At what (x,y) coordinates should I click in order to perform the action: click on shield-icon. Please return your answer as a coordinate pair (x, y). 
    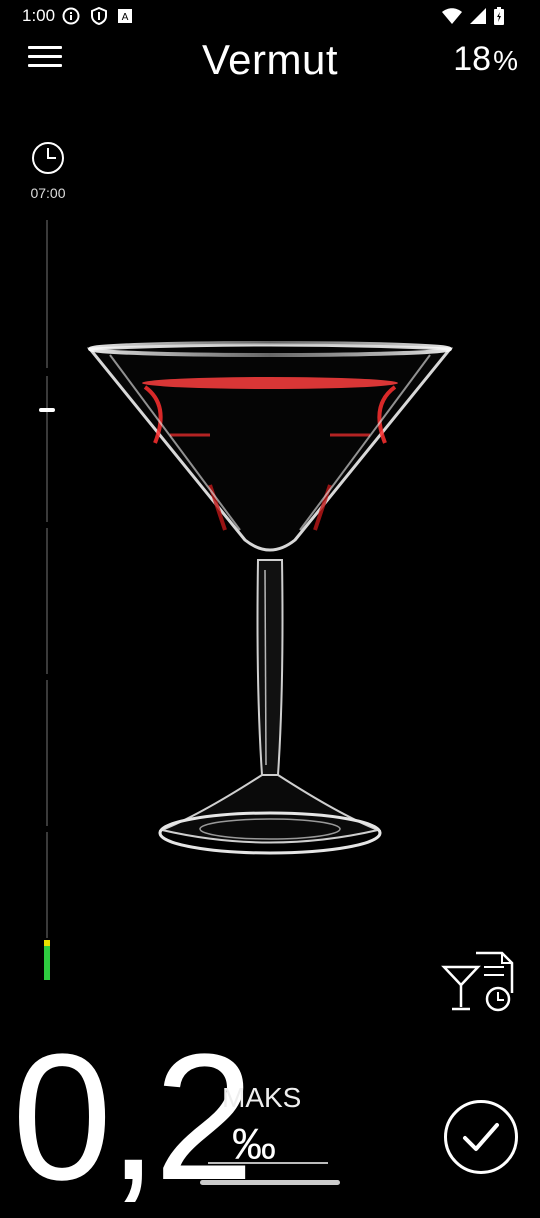
    Looking at the image, I should click on (99, 16).